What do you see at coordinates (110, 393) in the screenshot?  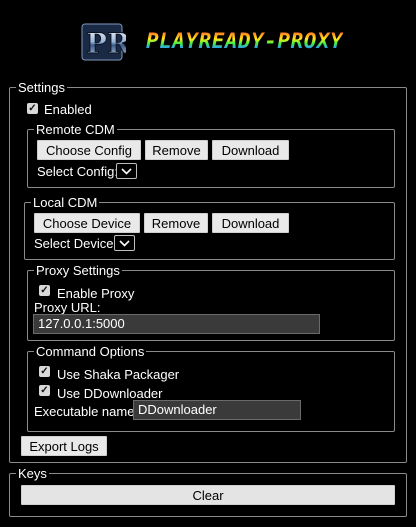 I see `use-ddownloader-label: Use DDownloader` at bounding box center [110, 393].